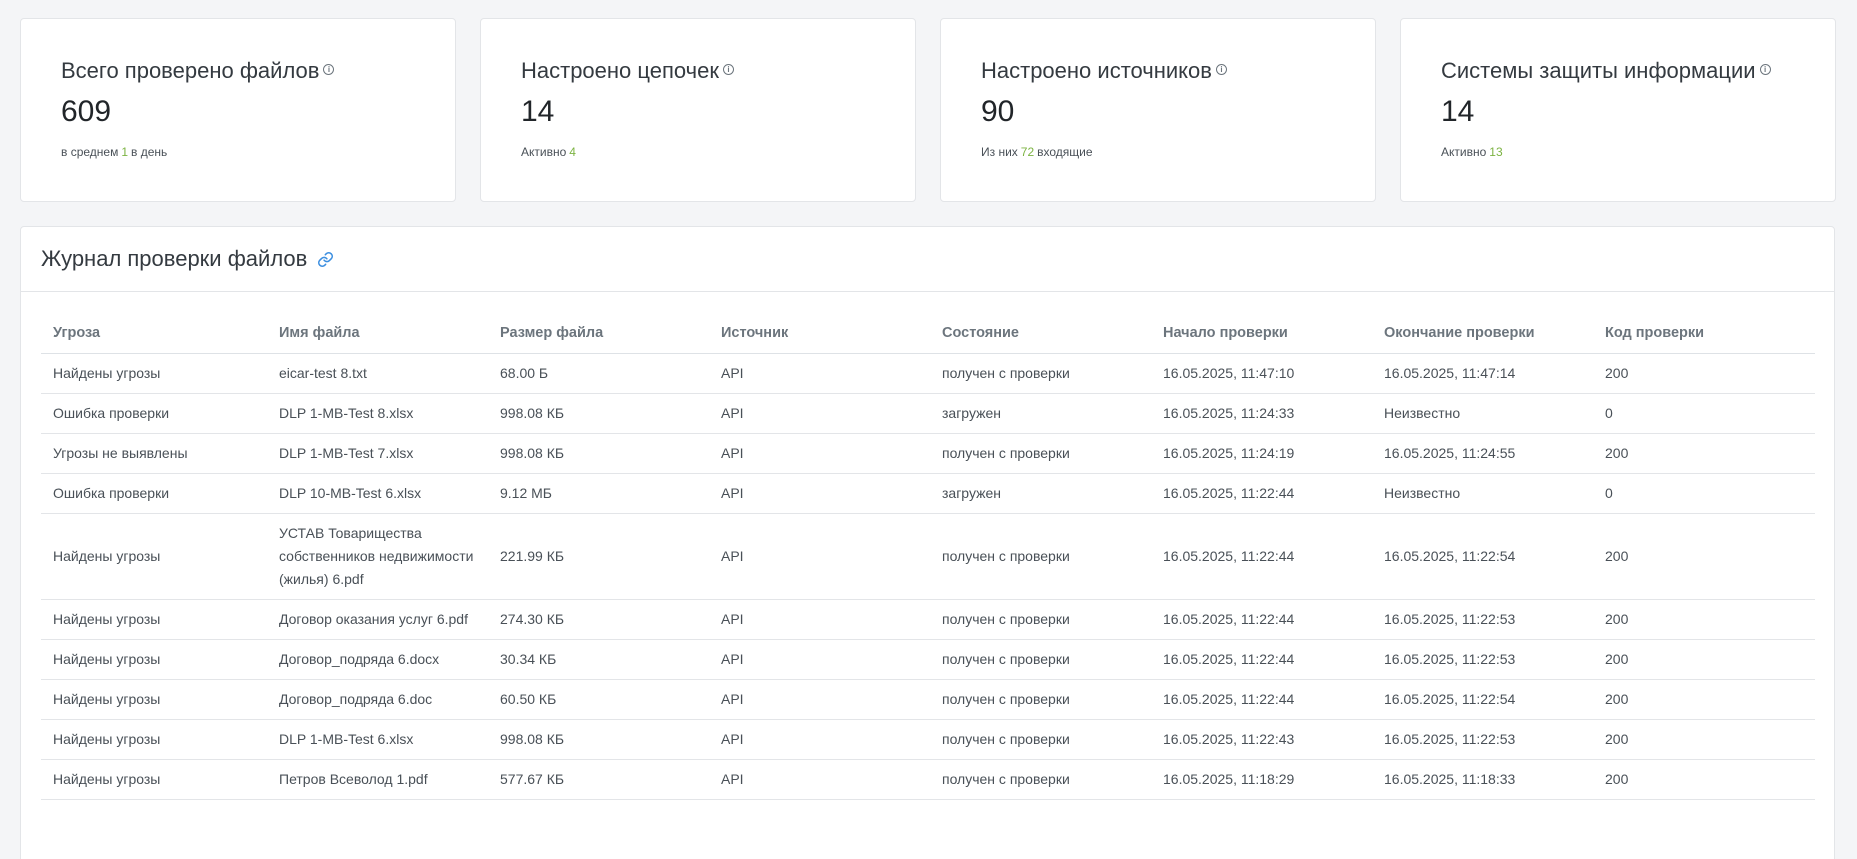  Describe the element at coordinates (1618, 110) in the screenshot. I see `stat-card-protection-systems: Системы защиты информации i 14 Активно 13` at that location.